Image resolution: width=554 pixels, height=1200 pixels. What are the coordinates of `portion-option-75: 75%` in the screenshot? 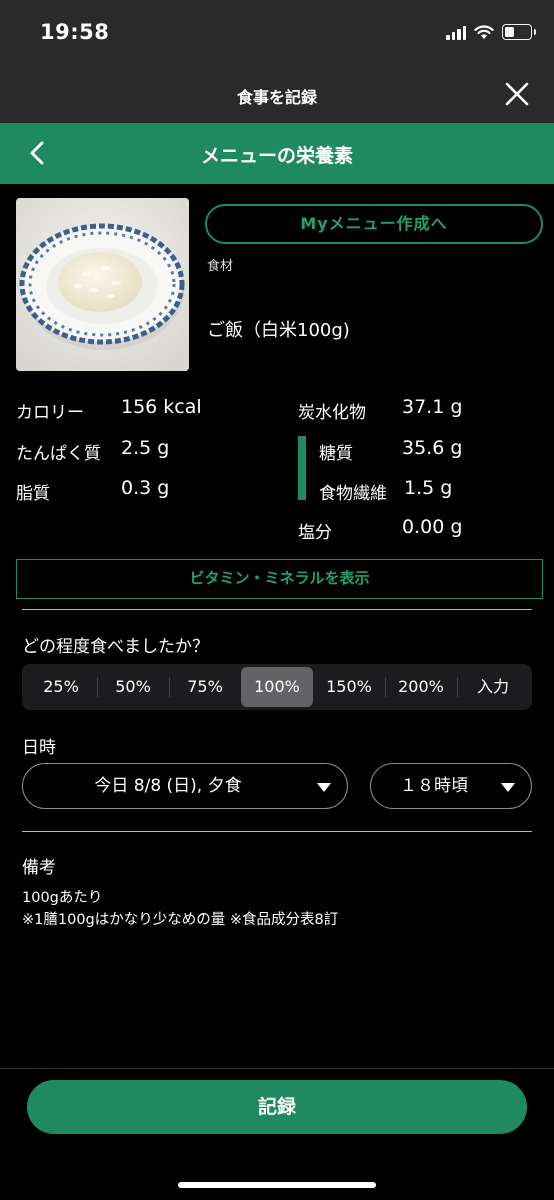 It's located at (205, 687).